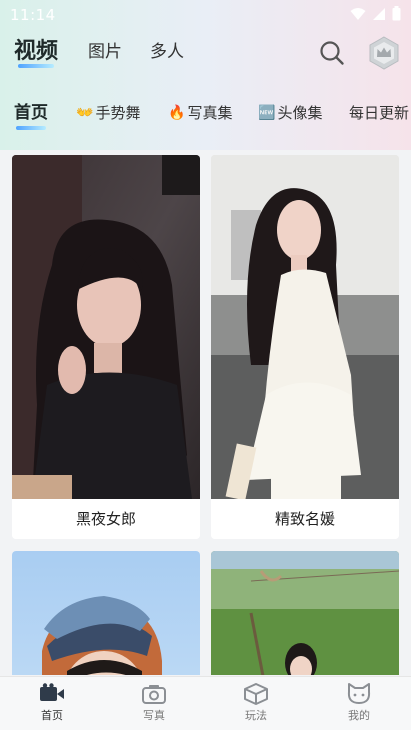 Image resolution: width=411 pixels, height=730 pixels. I want to click on wifi-icon, so click(358, 13).